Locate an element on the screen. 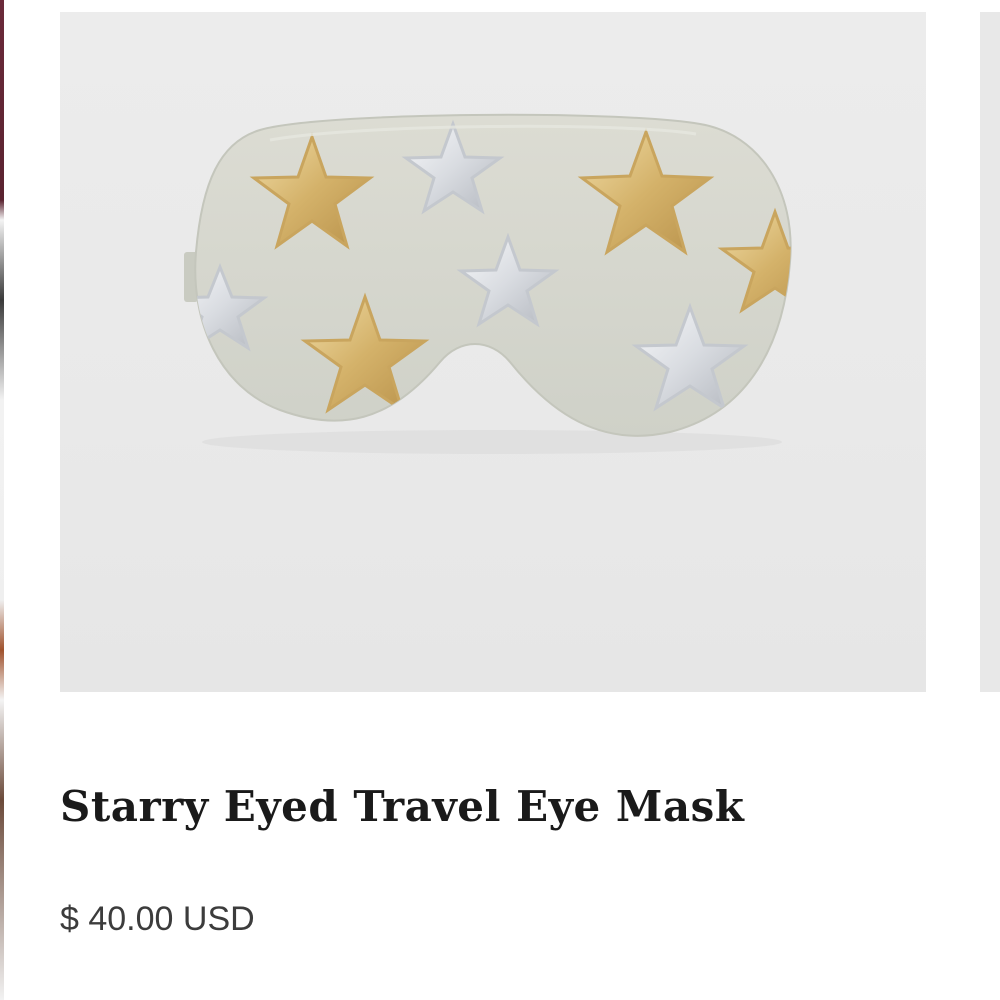 This screenshot has width=1000, height=1000. product-title: Starry Eyed Travel Eye Mask is located at coordinates (493, 806).